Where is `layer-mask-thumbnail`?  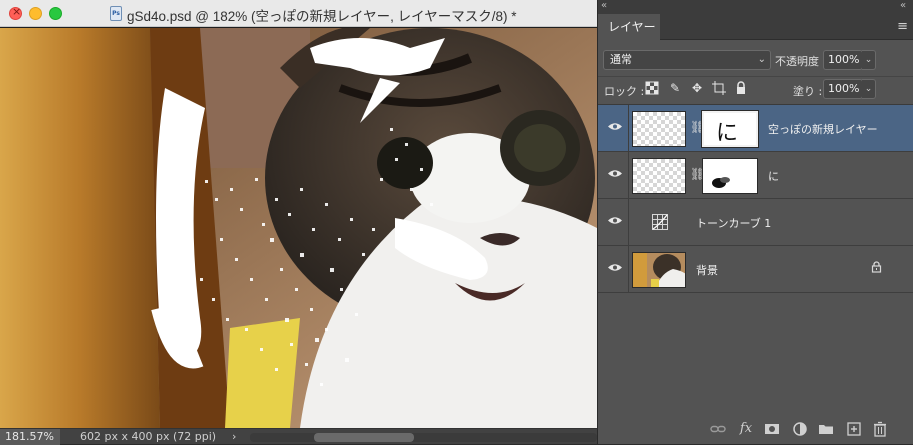 layer-mask-thumbnail is located at coordinates (730, 176).